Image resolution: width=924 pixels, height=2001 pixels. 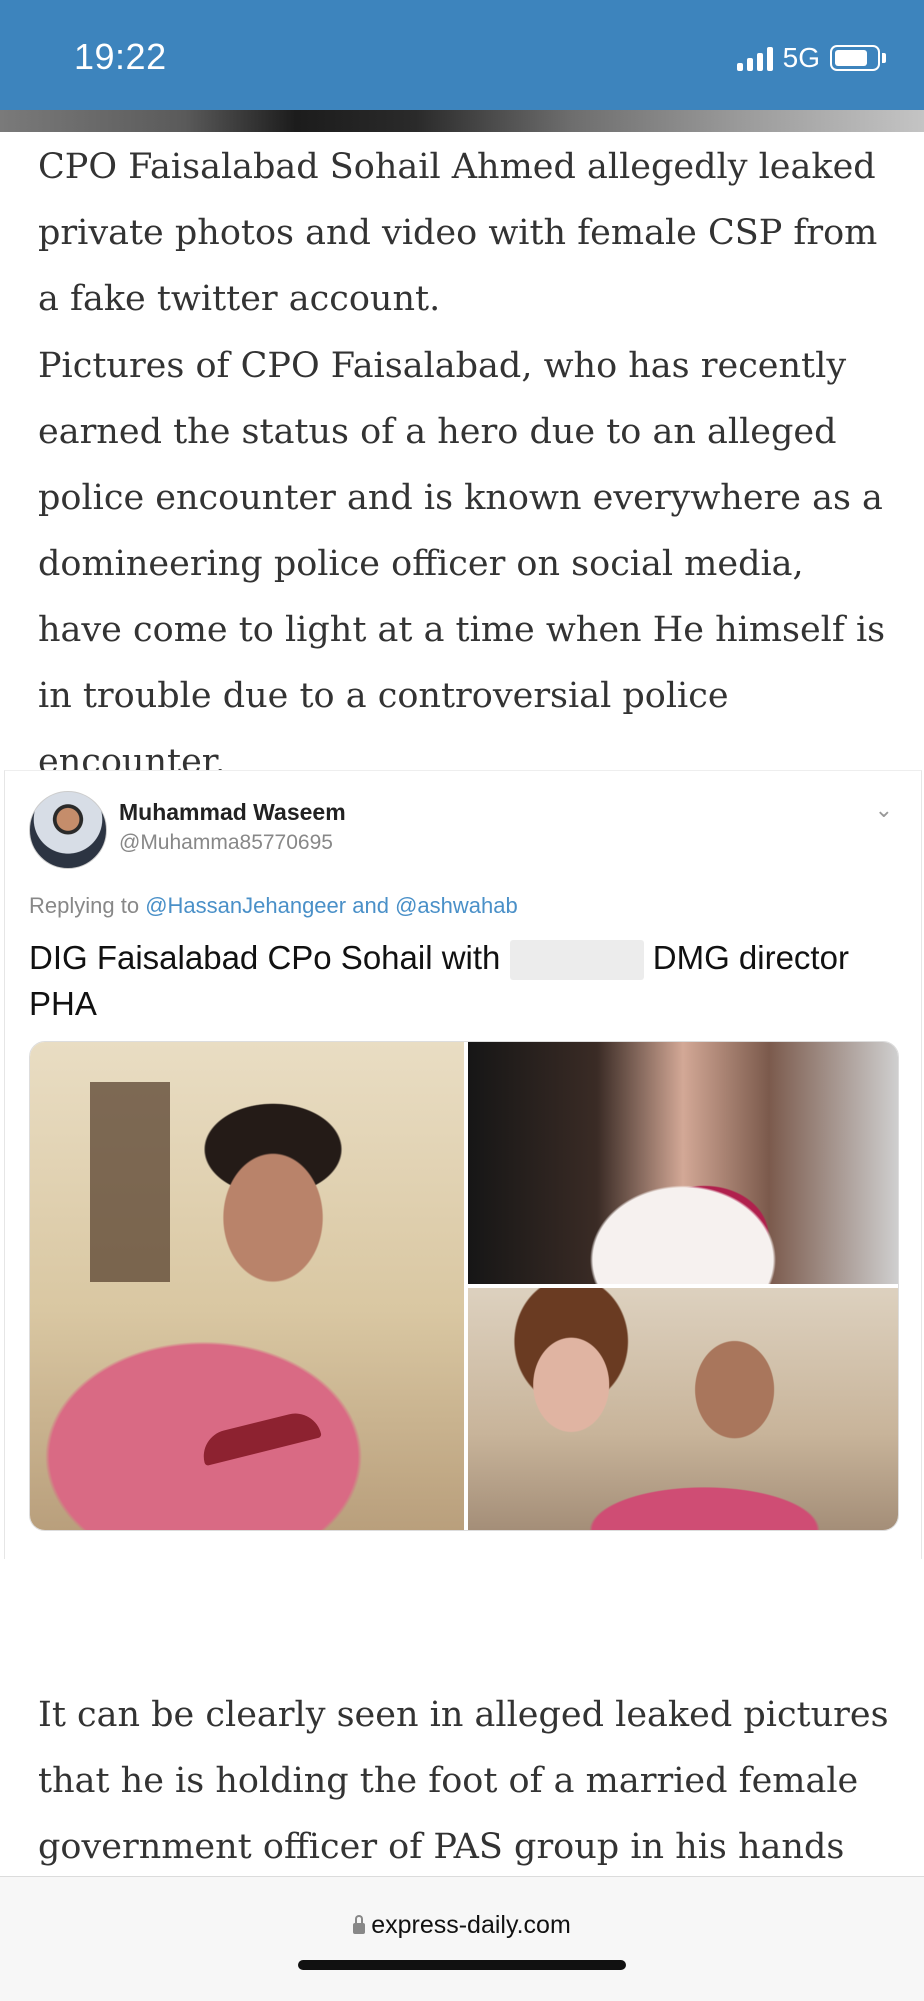 I want to click on reply-mention-2: @ashwahab, so click(x=456, y=905).